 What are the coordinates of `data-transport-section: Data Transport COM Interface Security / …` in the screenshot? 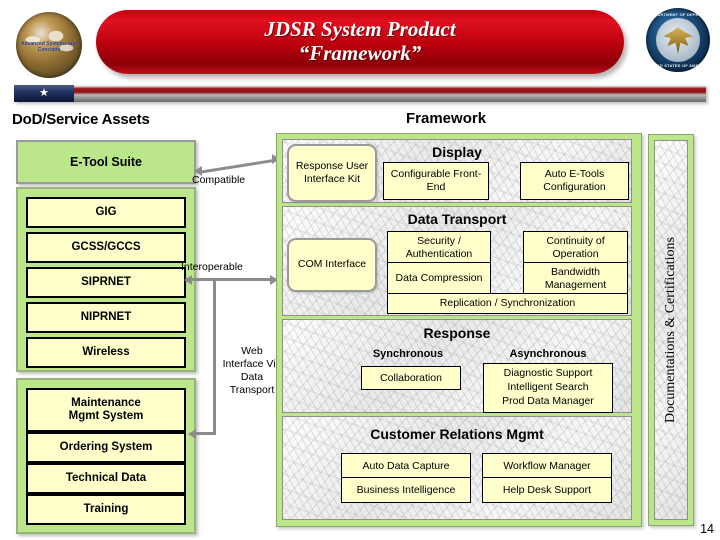 It's located at (457, 261).